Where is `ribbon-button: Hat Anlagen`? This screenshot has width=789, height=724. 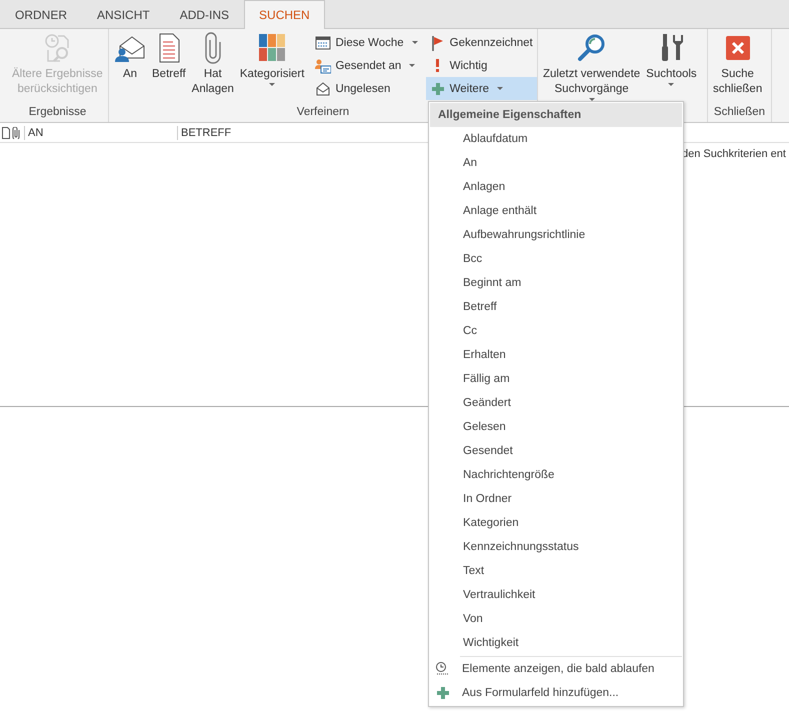
ribbon-button: Hat Anlagen is located at coordinates (212, 64).